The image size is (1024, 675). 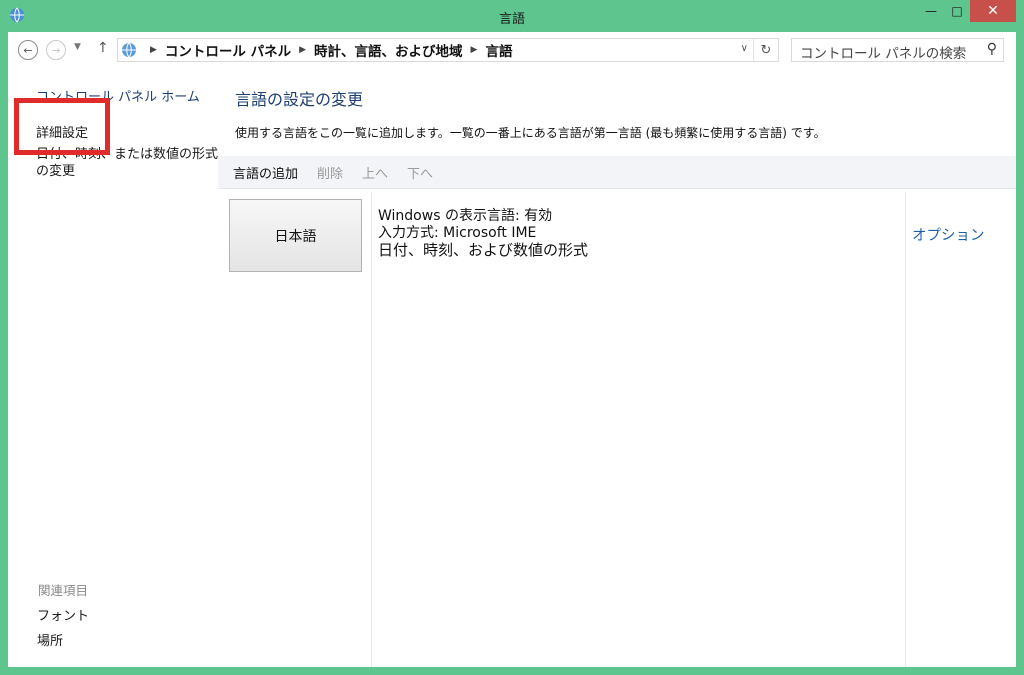 What do you see at coordinates (617, 172) in the screenshot?
I see `language-toolbar: 言語の追加 削除 上へ 下へ` at bounding box center [617, 172].